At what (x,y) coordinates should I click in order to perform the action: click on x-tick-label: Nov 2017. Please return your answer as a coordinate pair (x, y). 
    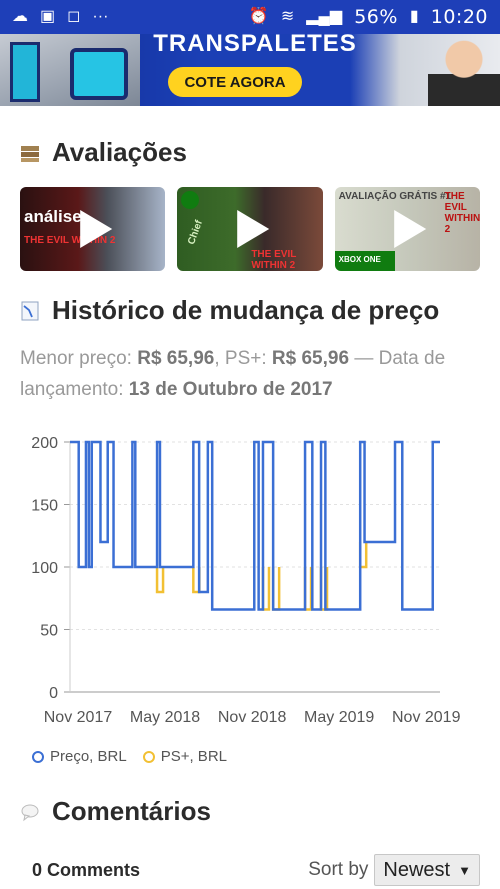
    Looking at the image, I should click on (78, 717).